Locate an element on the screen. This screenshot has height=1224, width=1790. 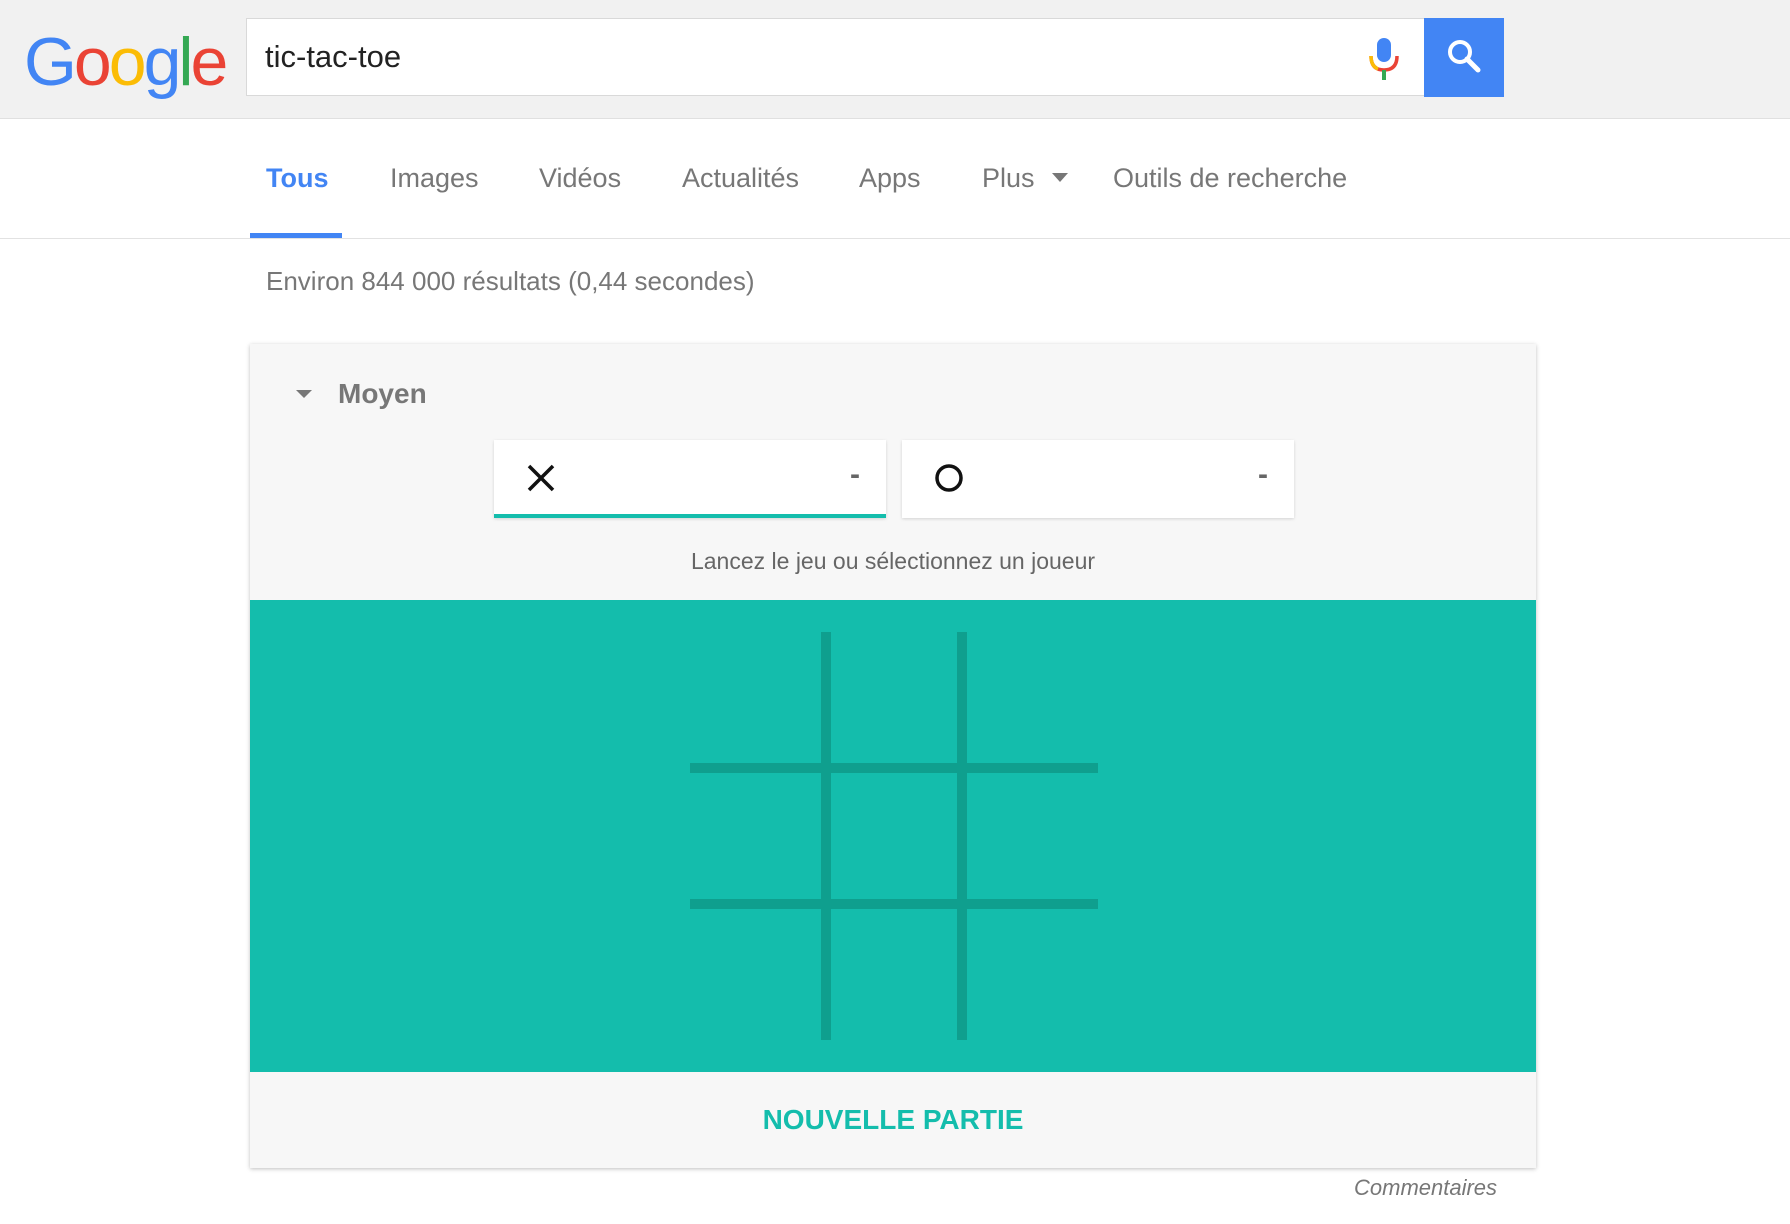
x-symbol-icon is located at coordinates (541, 478).